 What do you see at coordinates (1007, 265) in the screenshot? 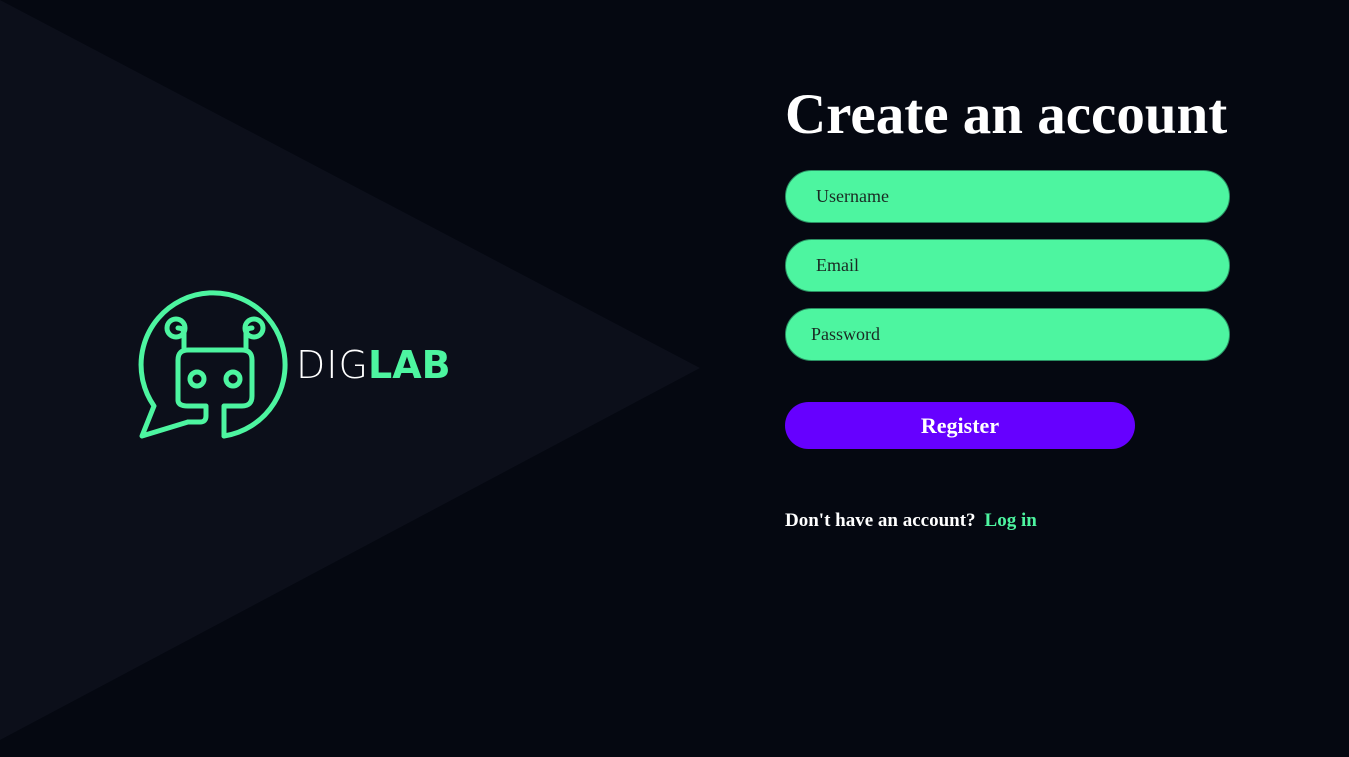
I see `email-input` at bounding box center [1007, 265].